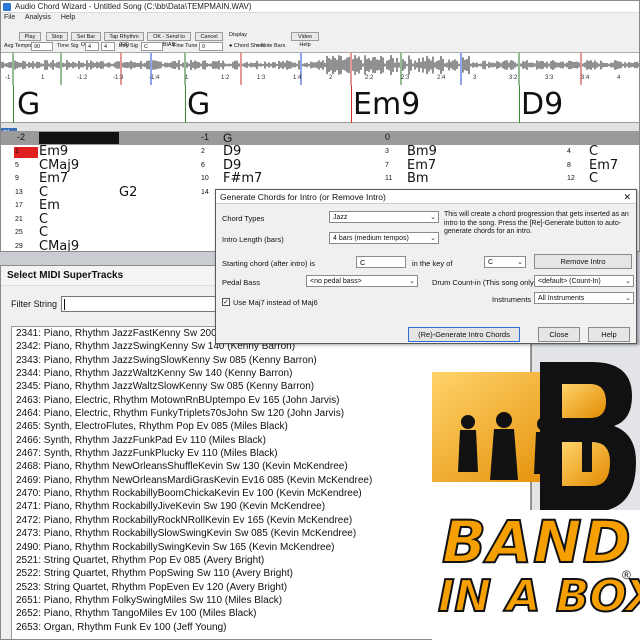  What do you see at coordinates (79, 138) in the screenshot?
I see `selection-block` at bounding box center [79, 138].